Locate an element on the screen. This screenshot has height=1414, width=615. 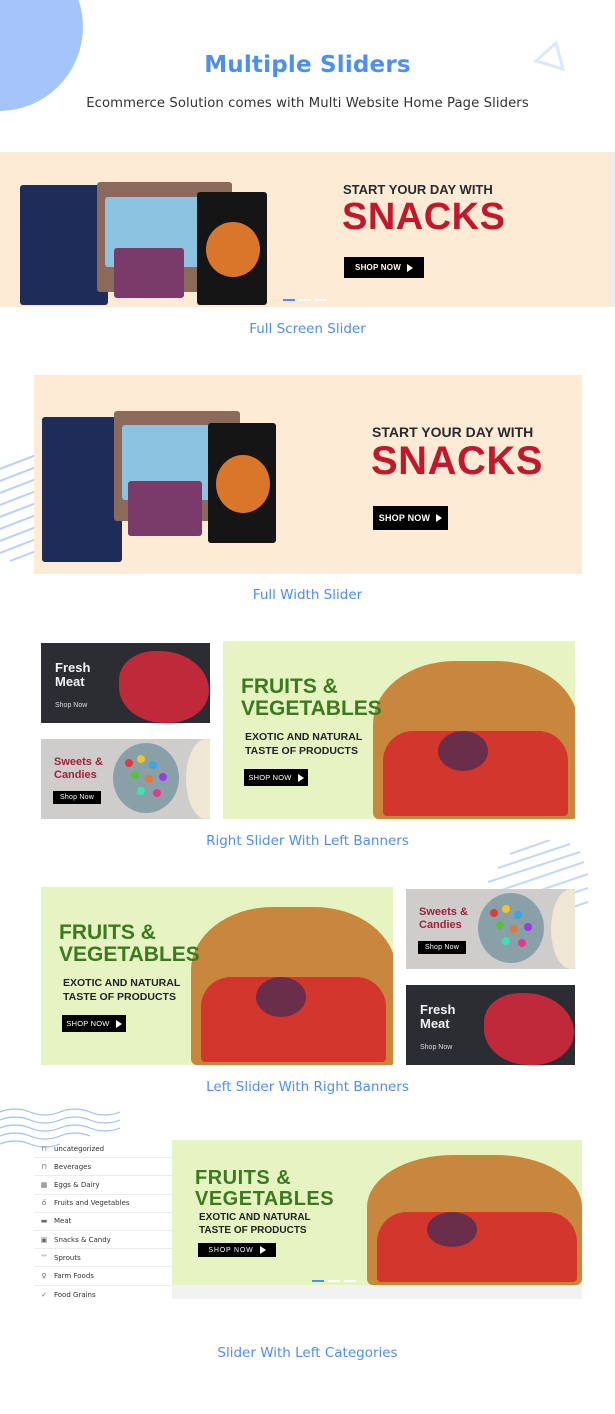
slide-kicker: START YOUR DAY WITH is located at coordinates (418, 189).